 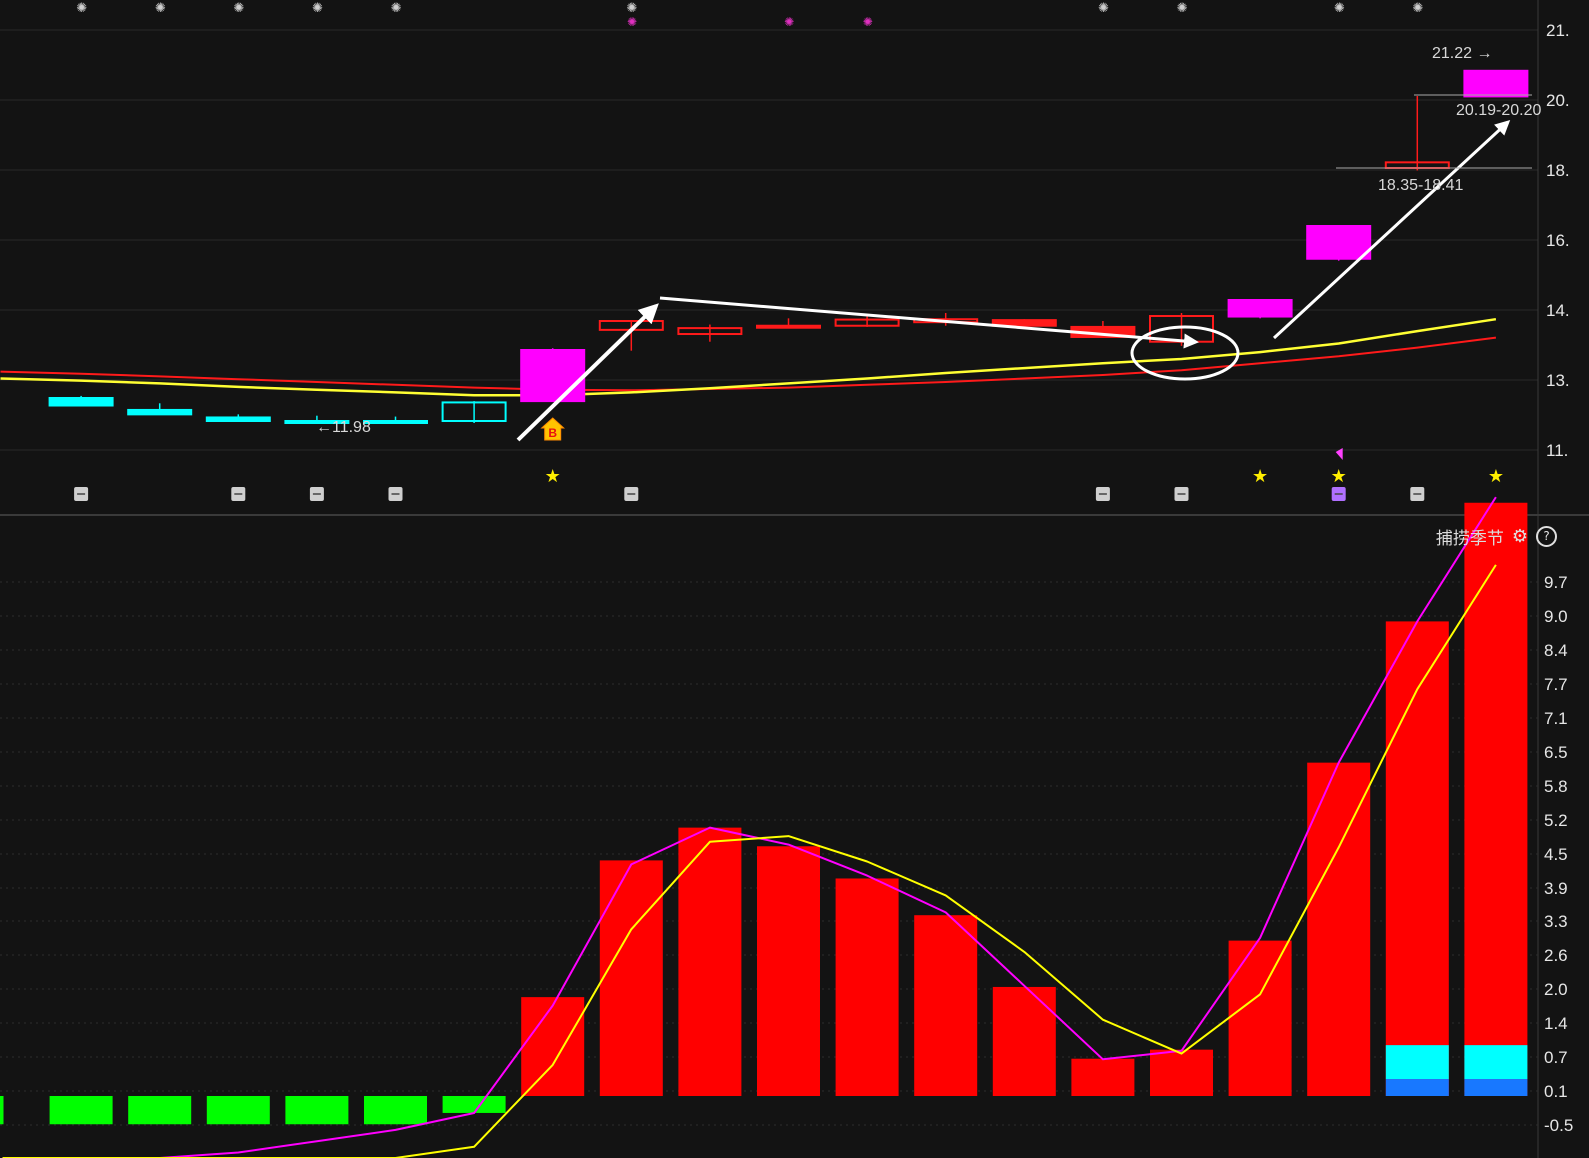 I want to click on price-tick-label: 21., so click(x=1558, y=30).